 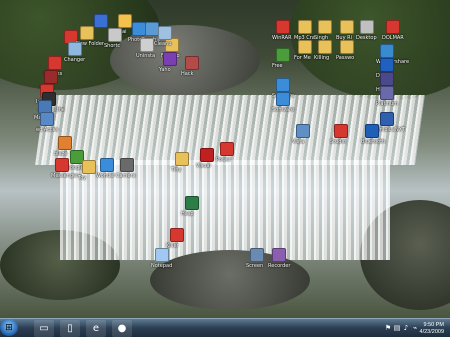 What do you see at coordinates (283, 110) in the screenshot?
I see `desktop-icon-label: Software` at bounding box center [283, 110].